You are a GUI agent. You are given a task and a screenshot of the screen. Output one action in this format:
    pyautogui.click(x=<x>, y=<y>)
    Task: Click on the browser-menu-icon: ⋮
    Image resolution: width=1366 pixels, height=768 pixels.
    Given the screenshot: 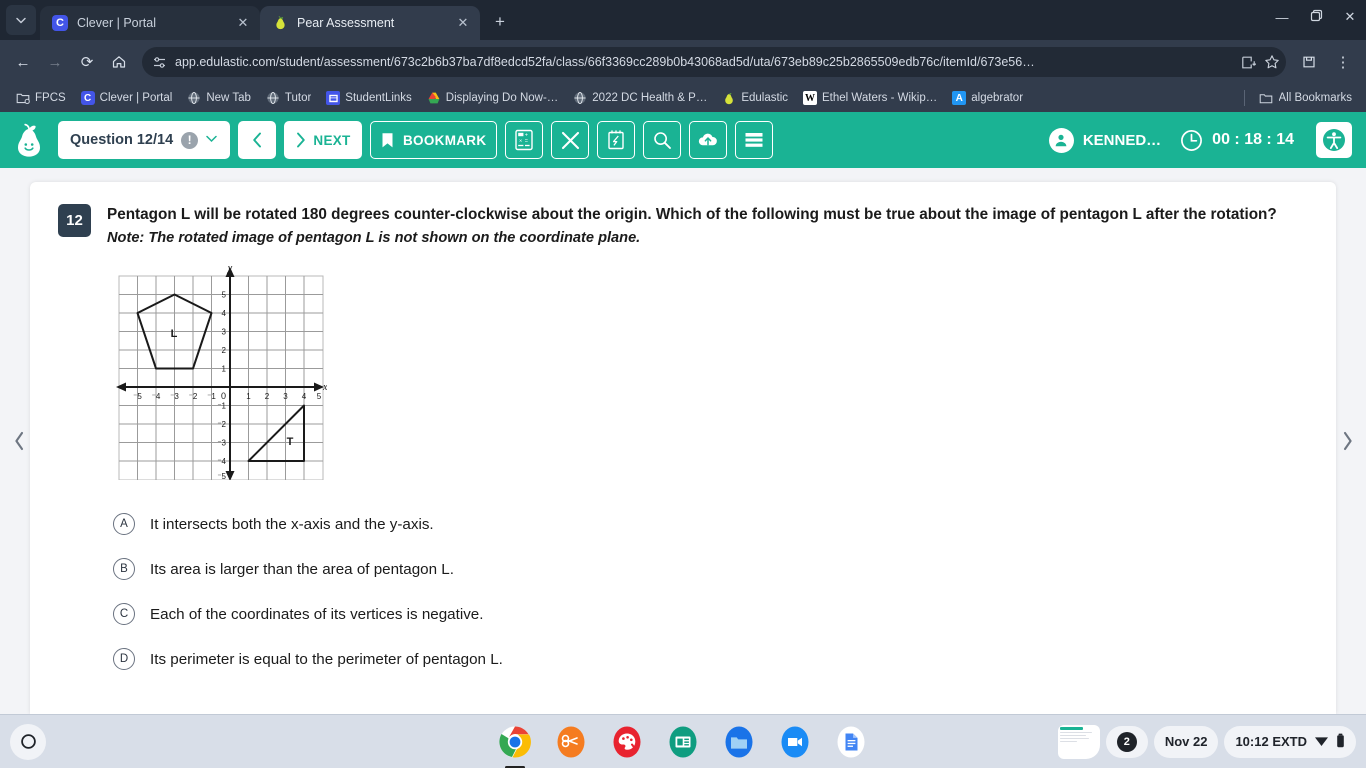 What is the action you would take?
    pyautogui.click(x=1343, y=62)
    